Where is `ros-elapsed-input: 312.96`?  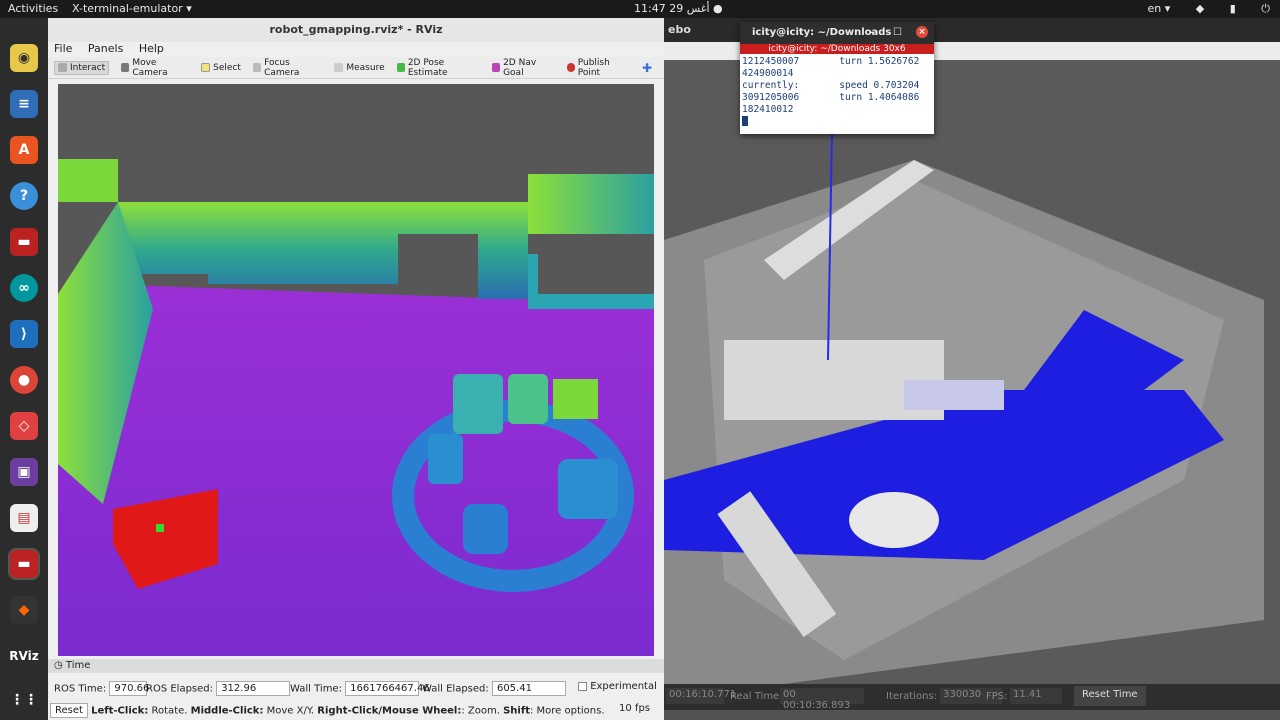
ros-elapsed-input: 312.96 is located at coordinates (253, 688).